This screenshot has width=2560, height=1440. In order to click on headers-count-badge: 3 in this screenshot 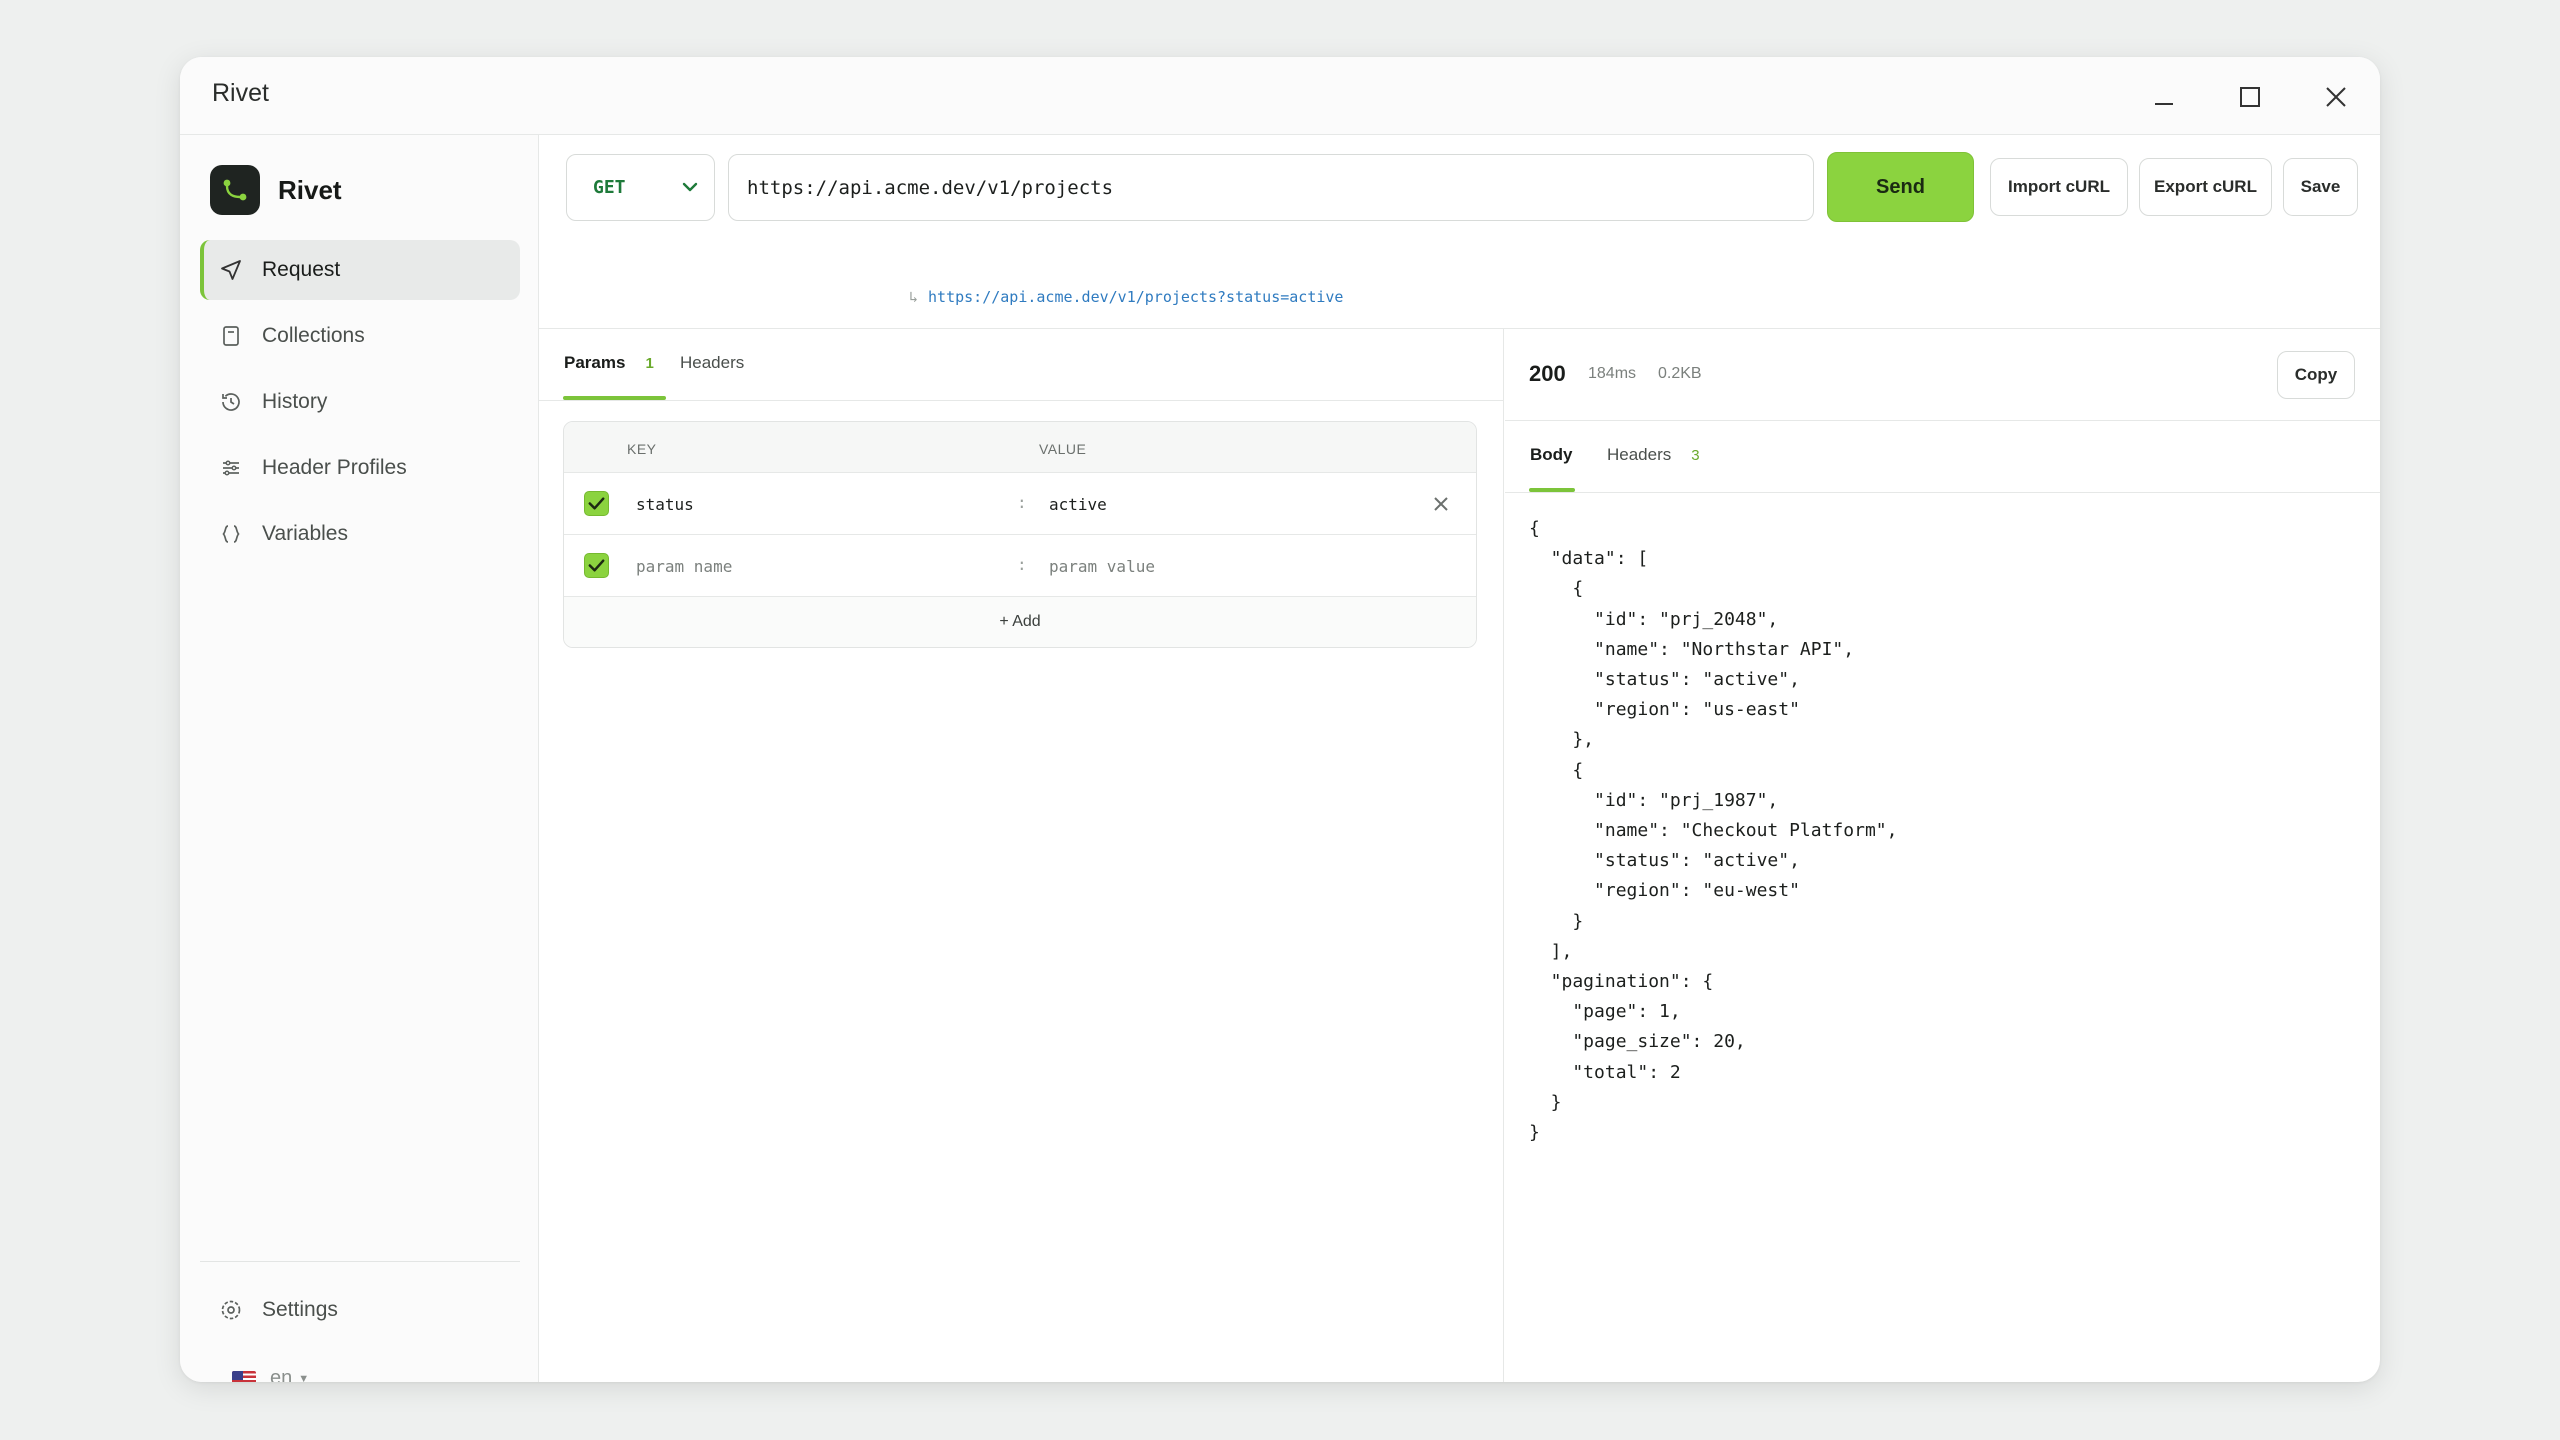, I will do `click(1695, 455)`.